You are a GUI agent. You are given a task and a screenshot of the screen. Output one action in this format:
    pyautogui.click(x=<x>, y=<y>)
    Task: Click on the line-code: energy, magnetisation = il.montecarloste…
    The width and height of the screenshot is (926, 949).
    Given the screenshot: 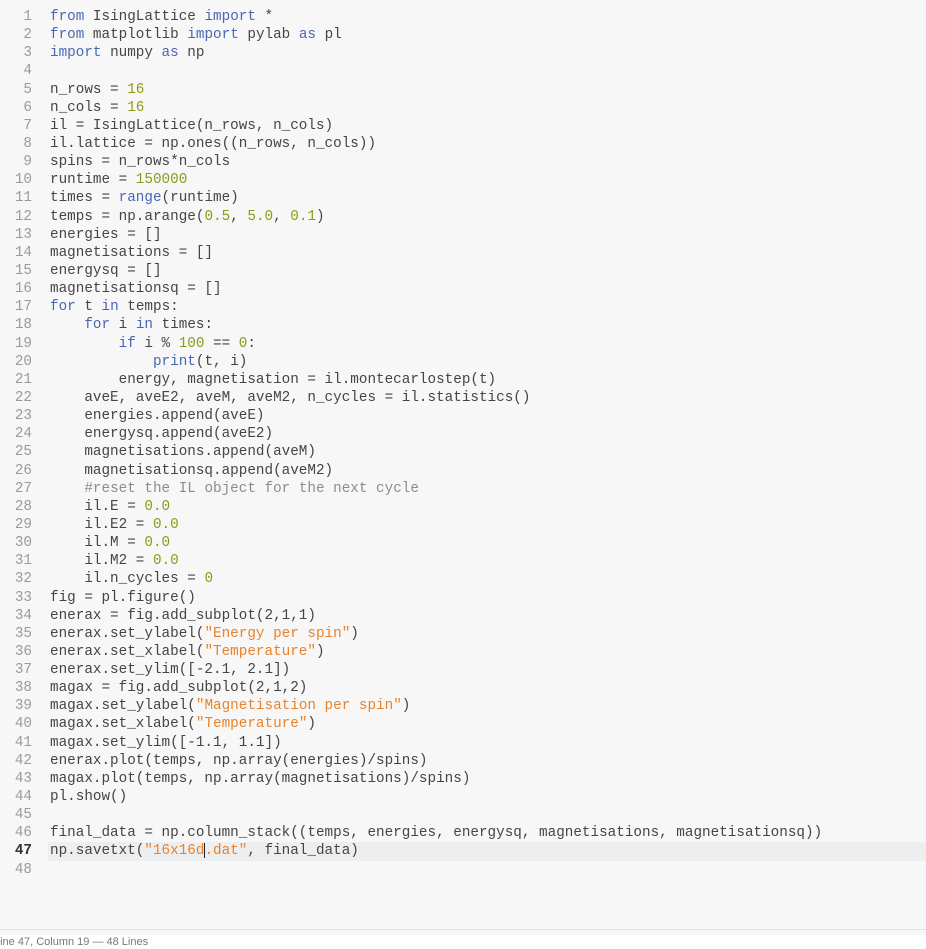 What is the action you would take?
    pyautogui.click(x=487, y=380)
    